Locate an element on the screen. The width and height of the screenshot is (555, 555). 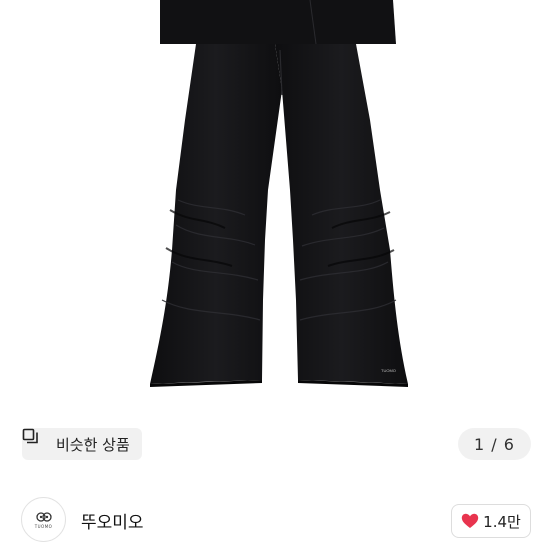
like-button: 1.4만 is located at coordinates (491, 521).